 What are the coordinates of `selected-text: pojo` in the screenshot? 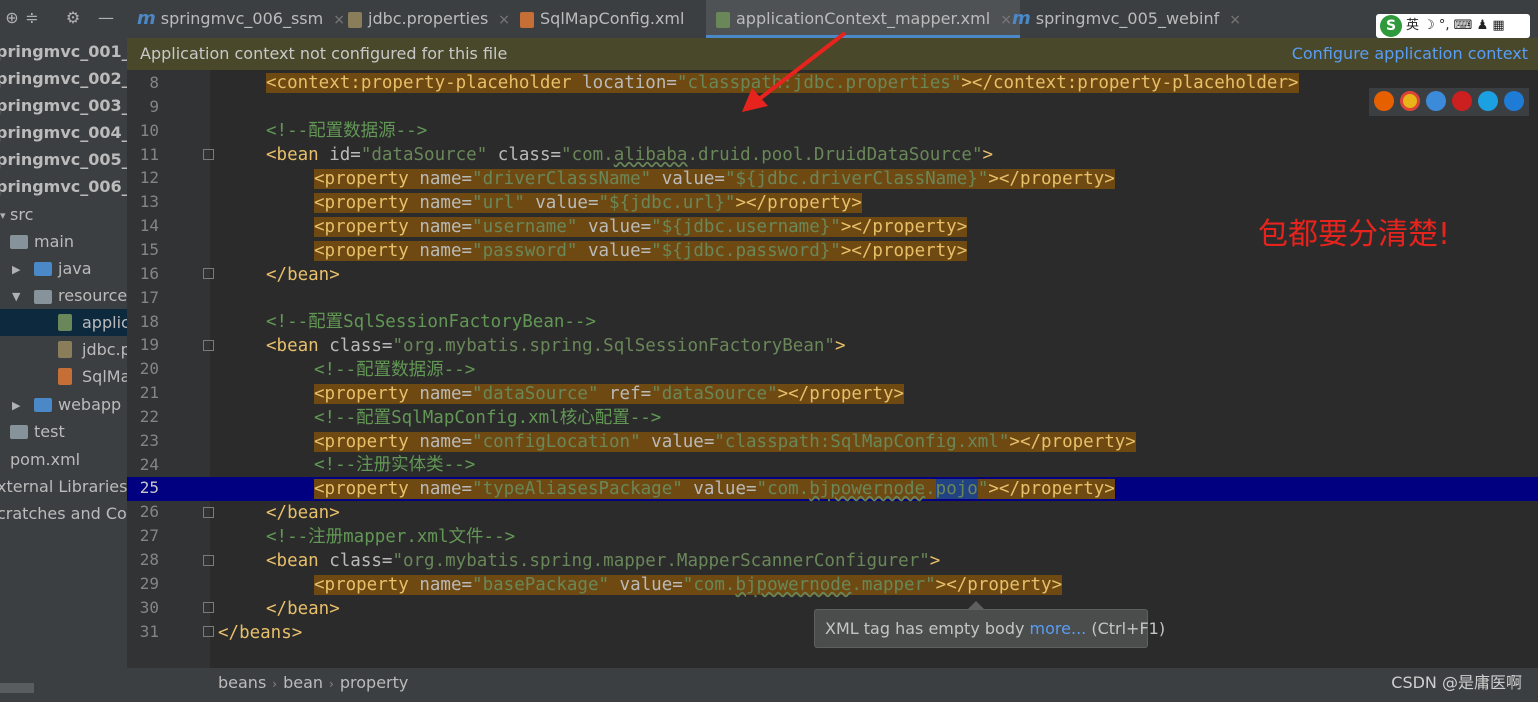 It's located at (956, 489).